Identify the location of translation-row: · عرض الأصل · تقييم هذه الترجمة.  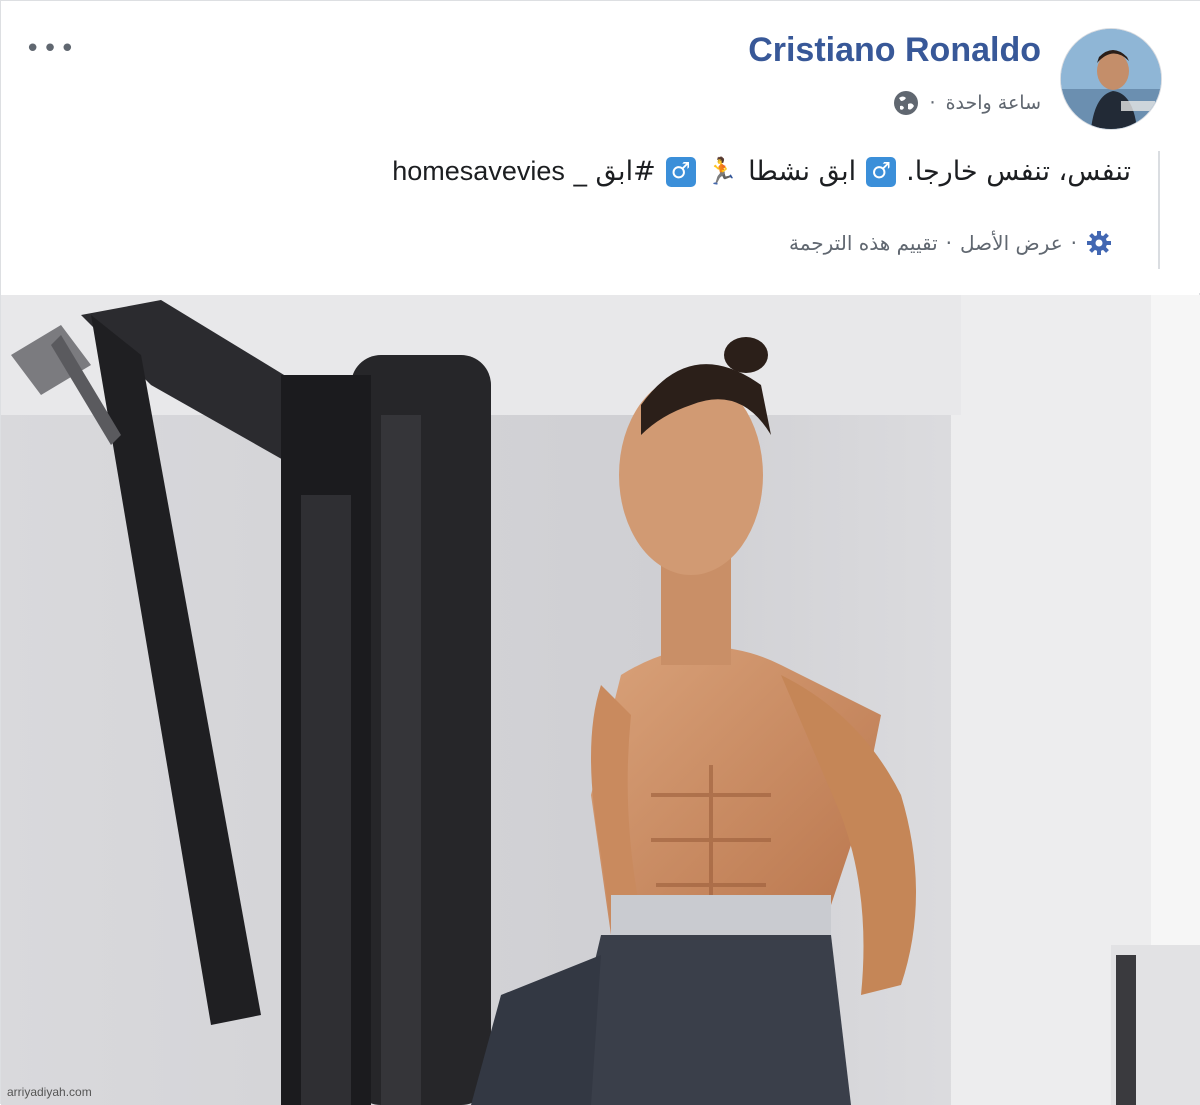
(951, 243).